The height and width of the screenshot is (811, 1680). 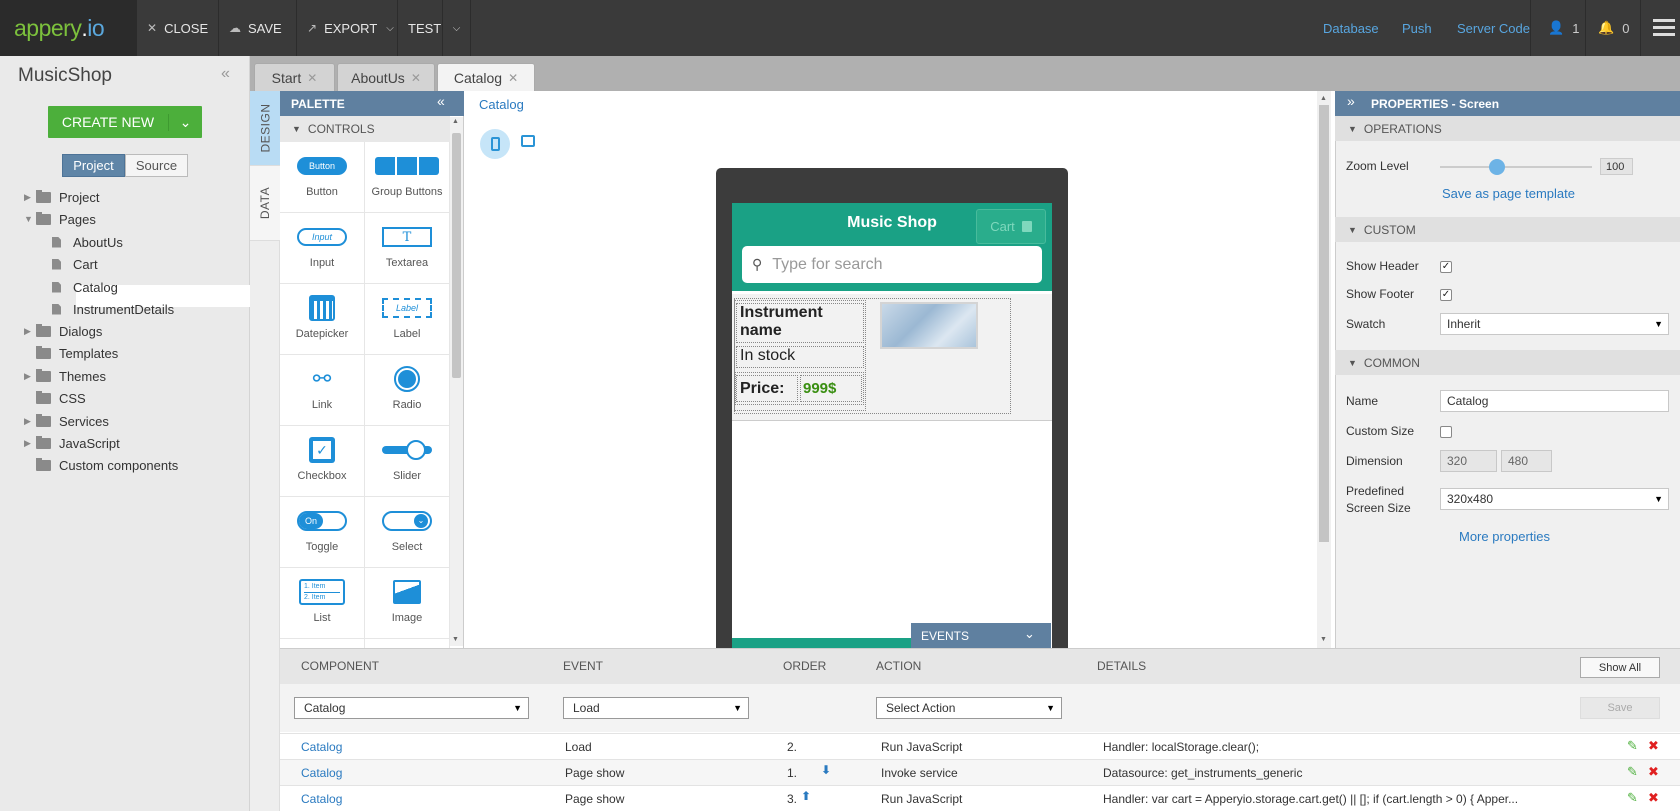 I want to click on name-input: Catalog, so click(x=1554, y=401).